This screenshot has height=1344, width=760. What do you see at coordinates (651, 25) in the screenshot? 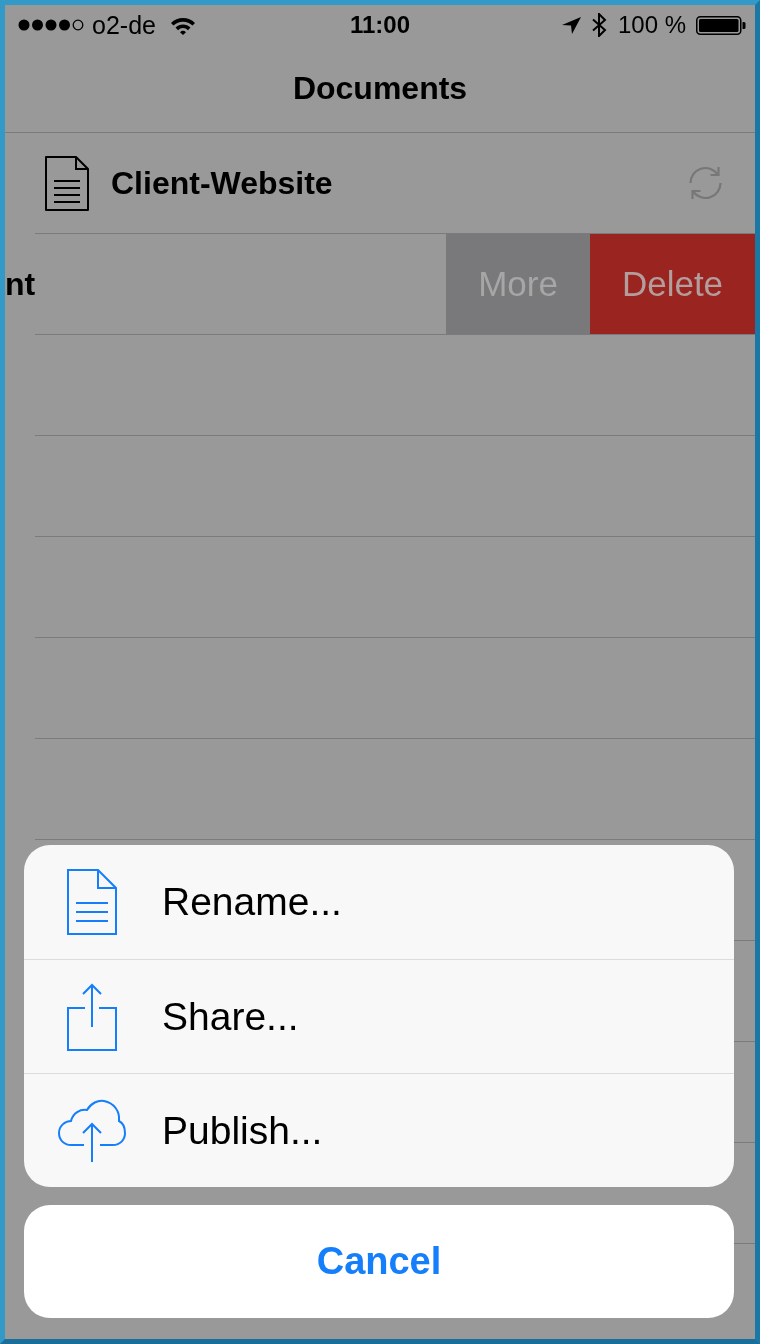
I see `battery-percent: 100 %` at bounding box center [651, 25].